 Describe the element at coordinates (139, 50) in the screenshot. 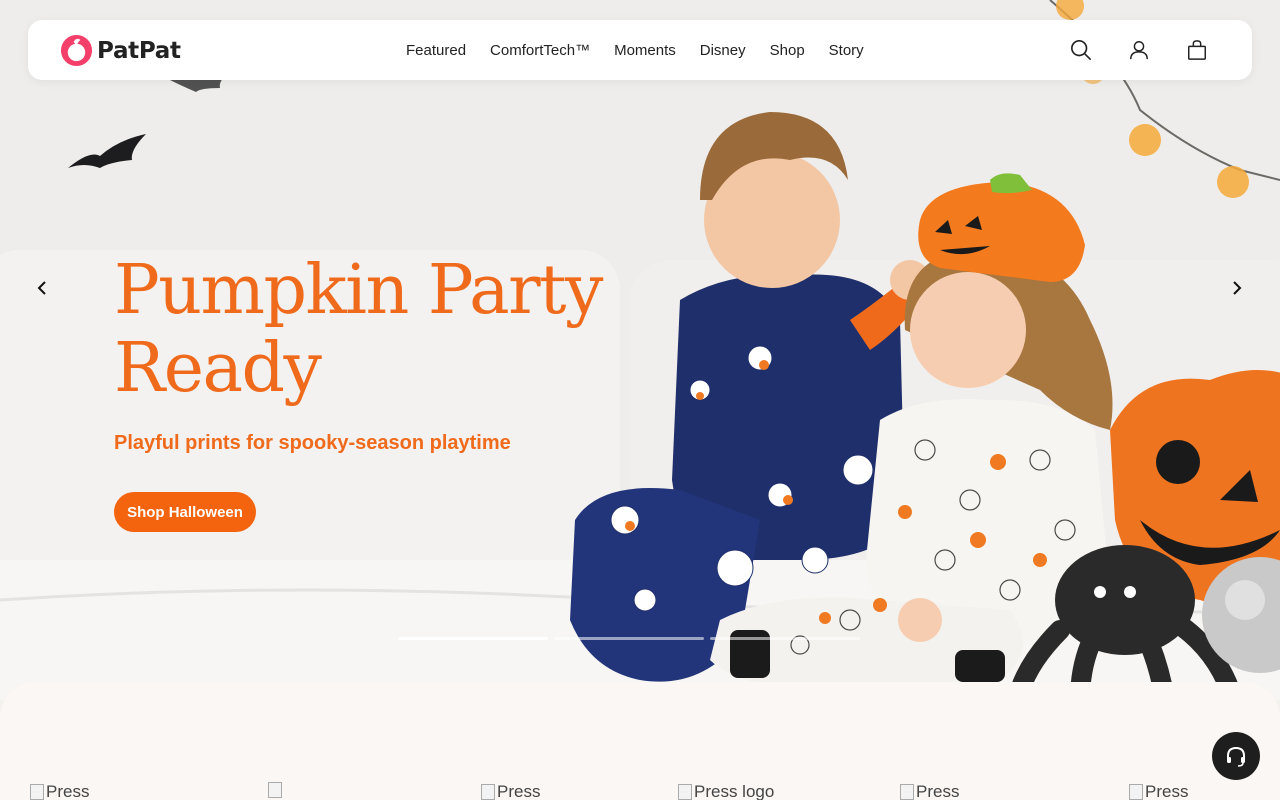

I see `logo-text: PatPat` at that location.